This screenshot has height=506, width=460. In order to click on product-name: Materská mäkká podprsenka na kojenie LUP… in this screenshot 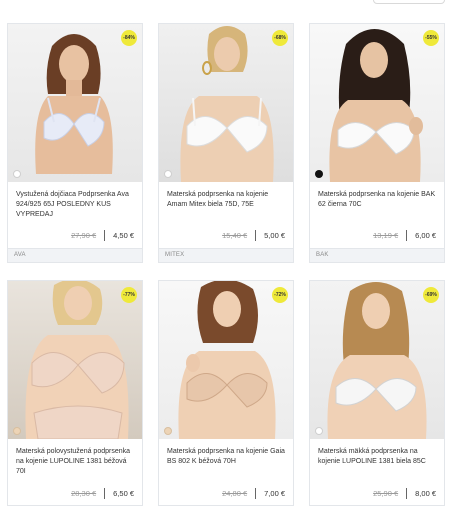, I will do `click(379, 457)`.